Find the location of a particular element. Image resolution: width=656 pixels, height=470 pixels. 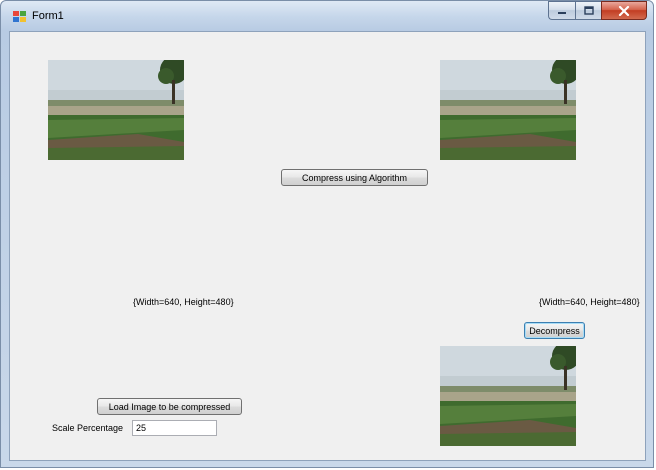

close-button is located at coordinates (624, 10).